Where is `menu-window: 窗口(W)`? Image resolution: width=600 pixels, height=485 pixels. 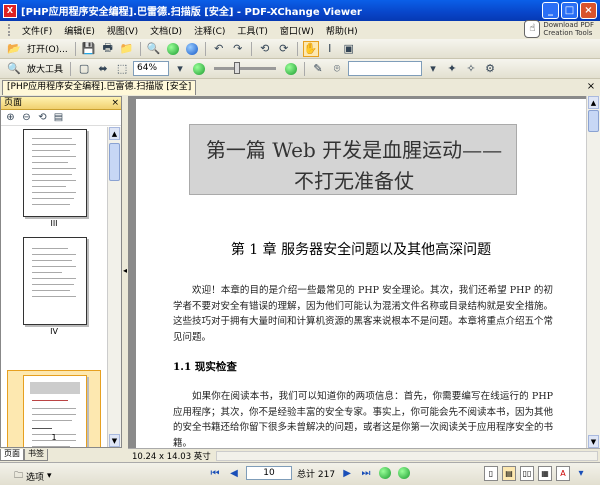
menu-window: 窗口(W) is located at coordinates (297, 30).